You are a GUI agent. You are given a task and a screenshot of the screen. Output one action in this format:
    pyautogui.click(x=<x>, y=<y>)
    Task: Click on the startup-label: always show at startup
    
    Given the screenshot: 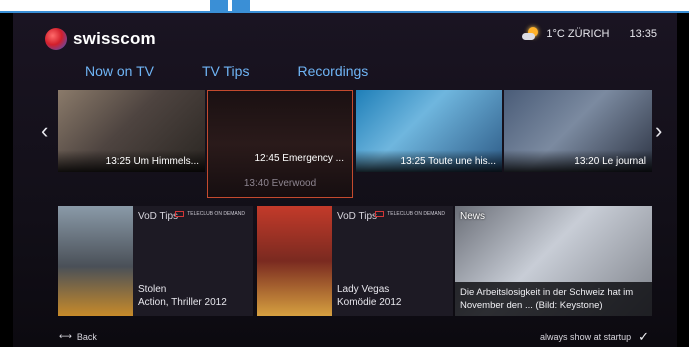 What is the action you would take?
    pyautogui.click(x=586, y=337)
    